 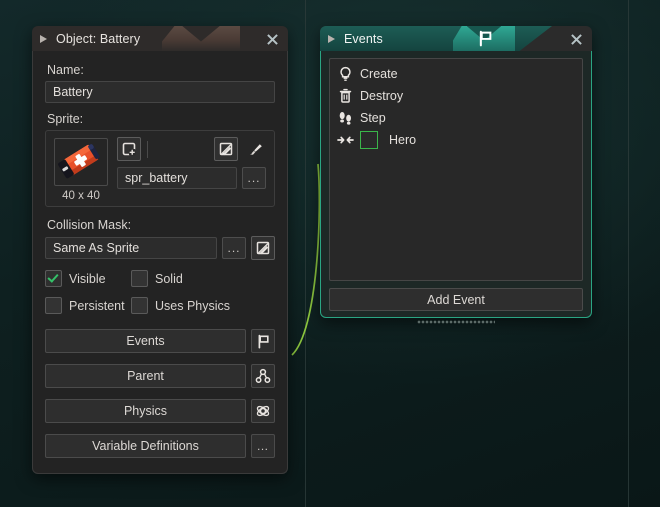 I want to click on sprite-label: Sprite:, so click(x=65, y=119).